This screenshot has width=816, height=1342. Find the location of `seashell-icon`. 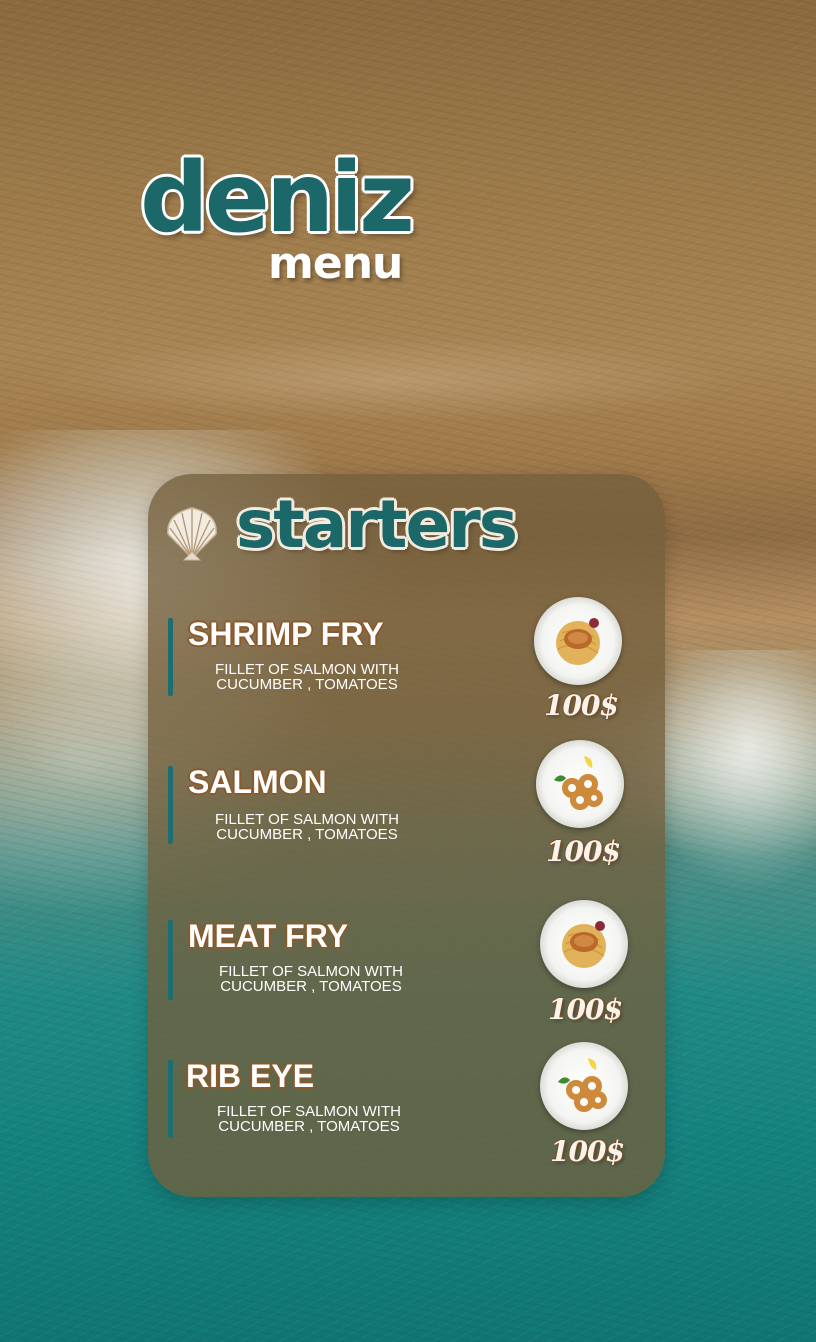

seashell-icon is located at coordinates (192, 534).